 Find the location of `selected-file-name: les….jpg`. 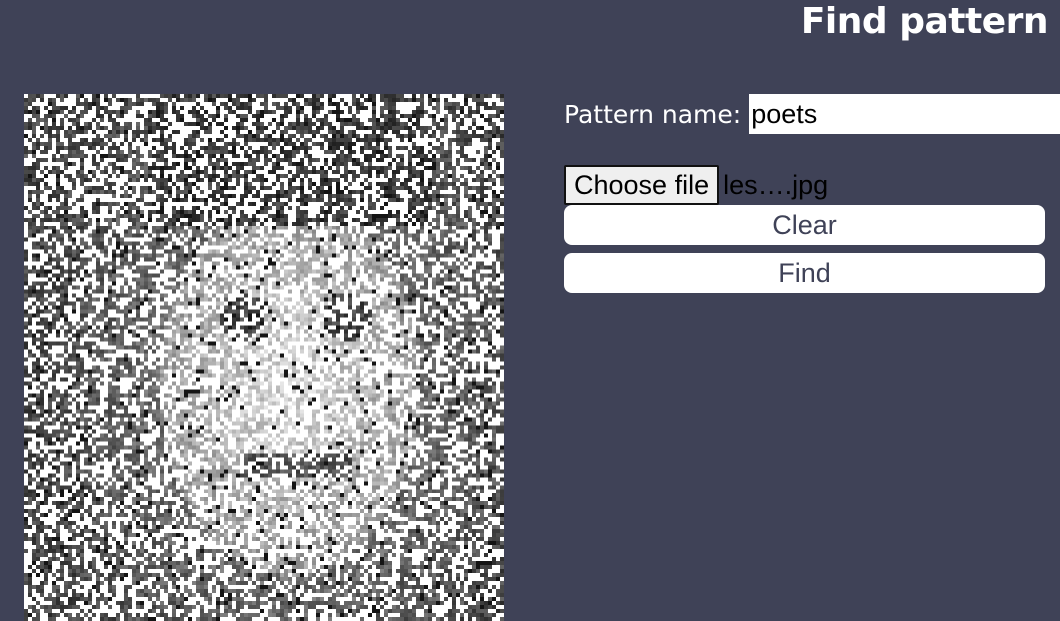

selected-file-name: les….jpg is located at coordinates (776, 184).